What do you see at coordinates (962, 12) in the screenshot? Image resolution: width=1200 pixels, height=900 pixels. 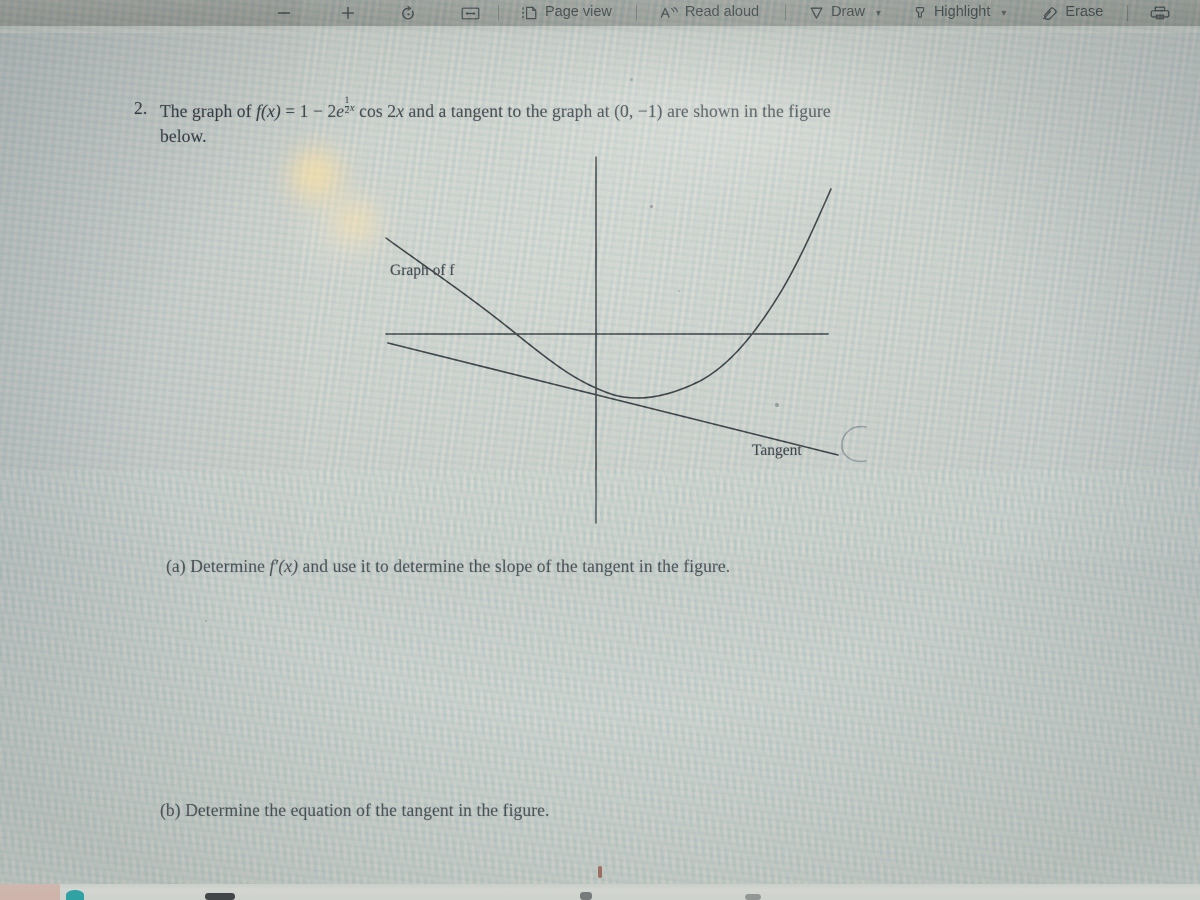 I see `highlight-label: Highlight` at bounding box center [962, 12].